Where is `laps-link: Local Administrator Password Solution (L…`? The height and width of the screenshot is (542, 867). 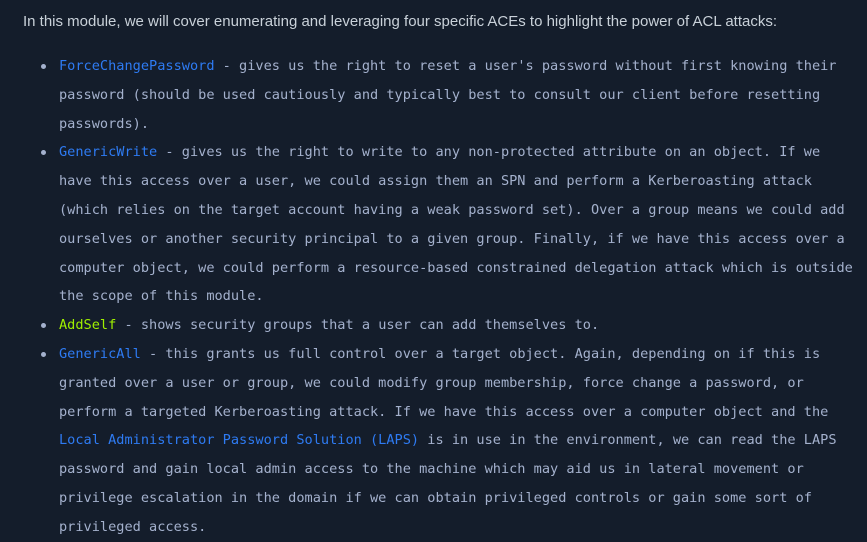
laps-link: Local Administrator Password Solution (L… is located at coordinates (239, 440).